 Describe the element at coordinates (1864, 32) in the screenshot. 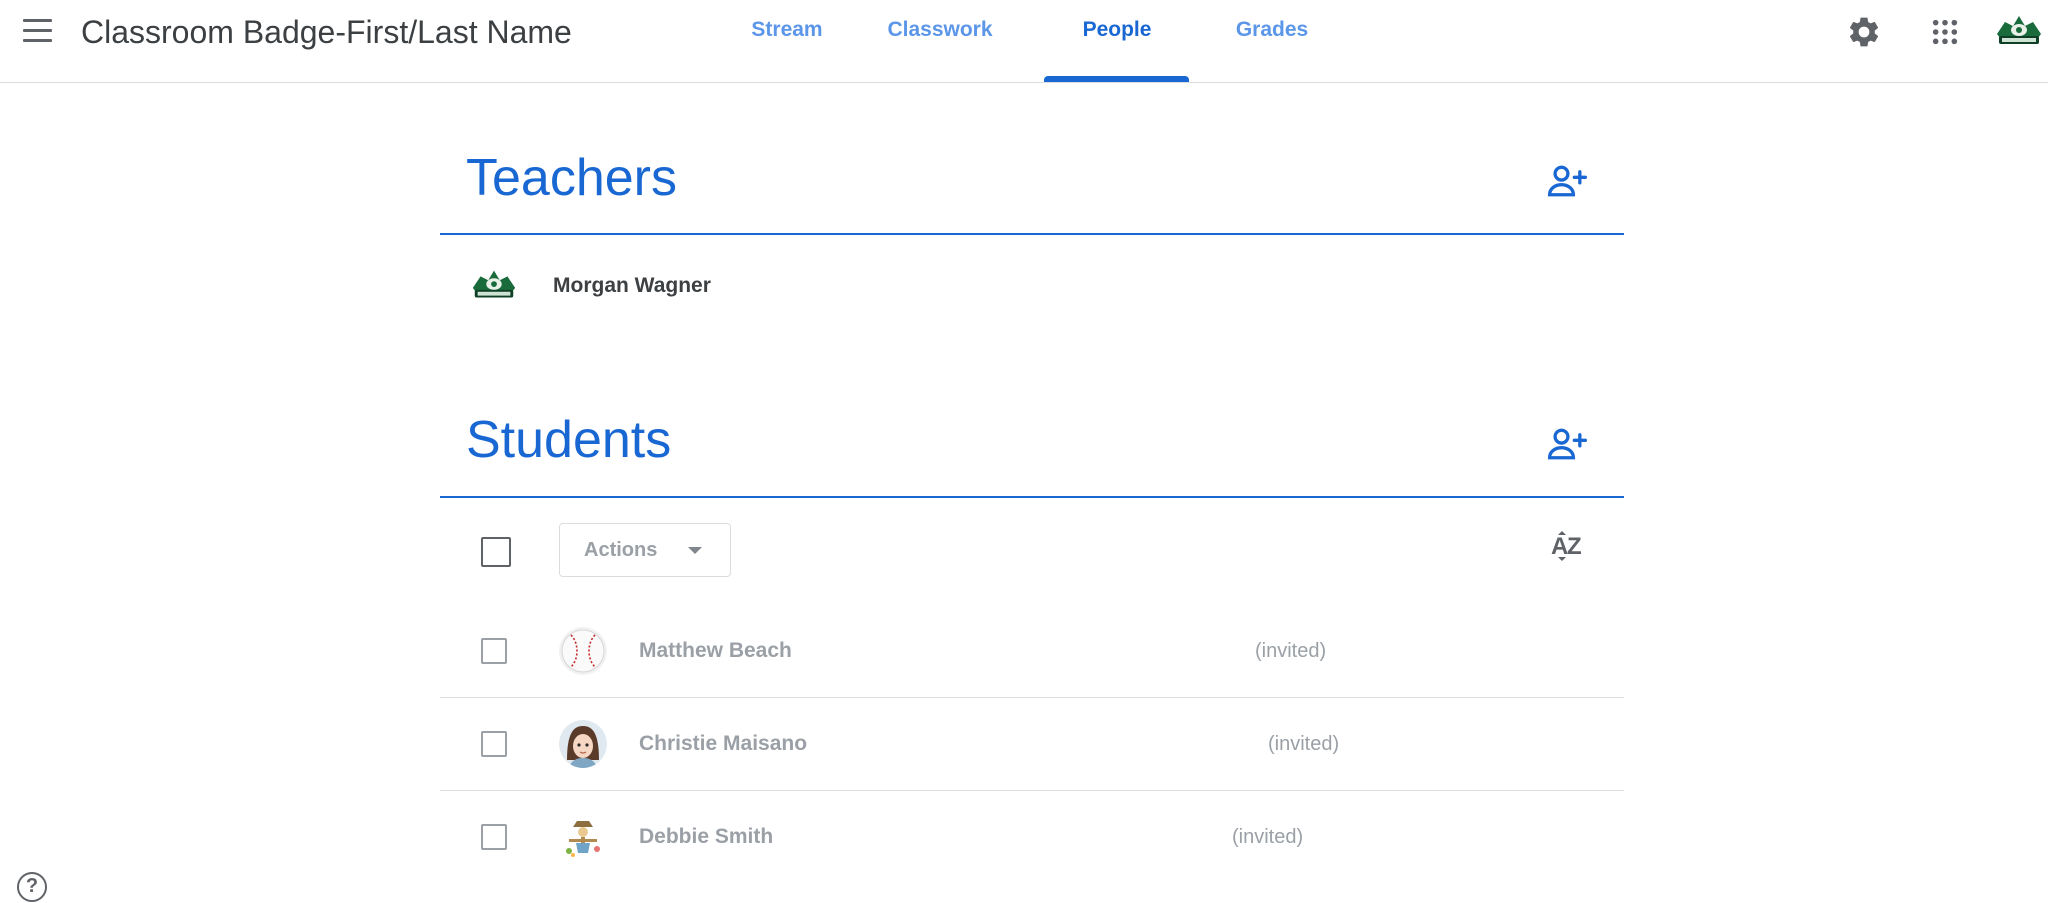

I see `gear-icon` at that location.